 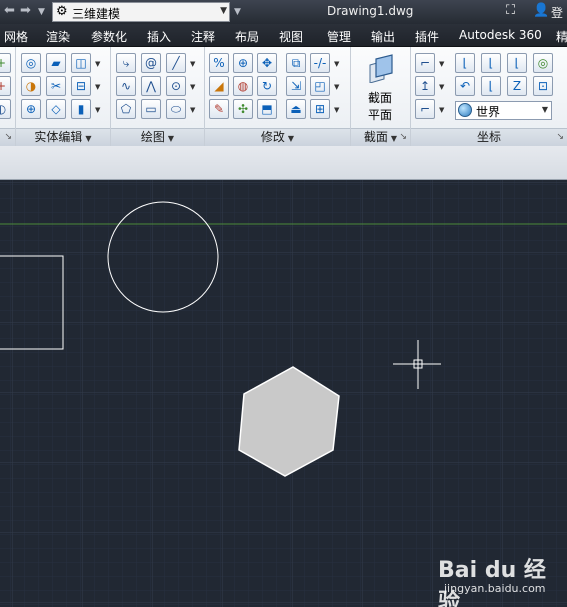 I want to click on spline-cv-icon: ⋀, so click(x=151, y=86).